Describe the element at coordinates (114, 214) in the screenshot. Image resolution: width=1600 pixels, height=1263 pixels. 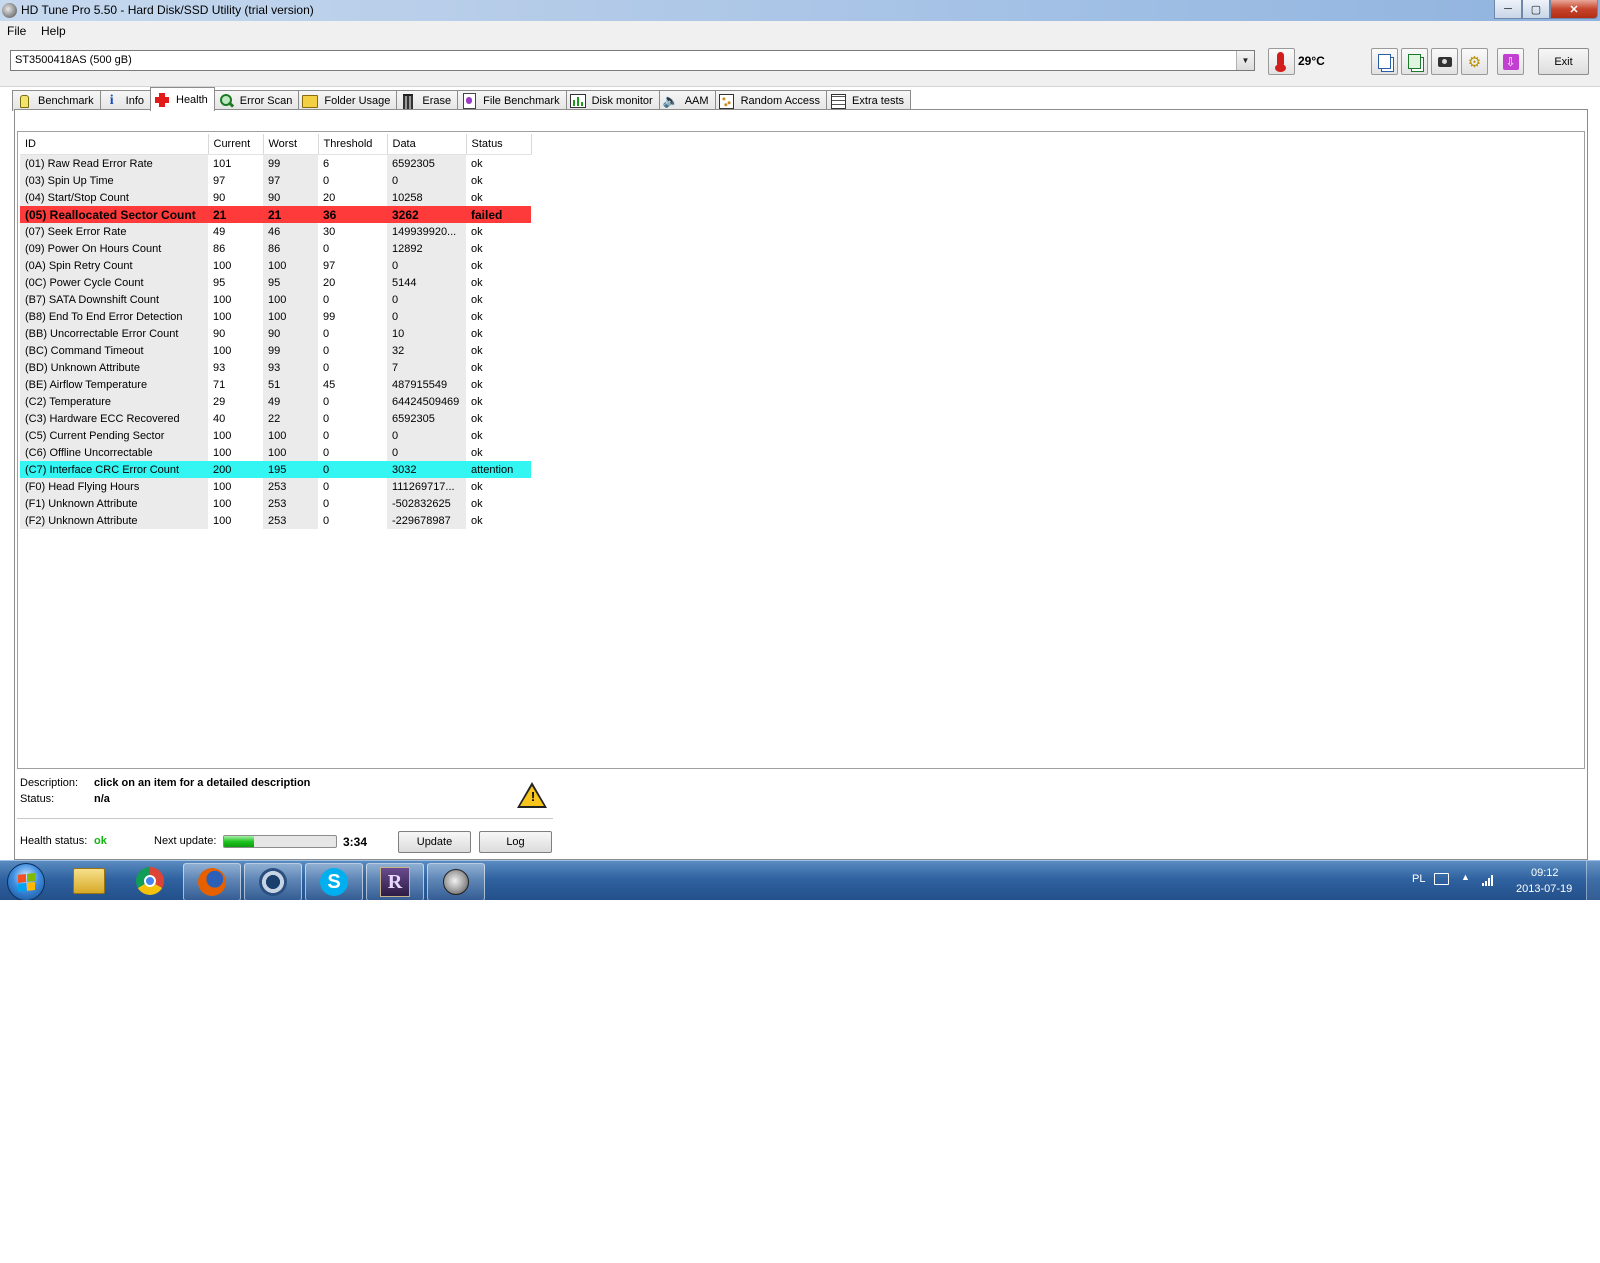
I see `attribute-id-cell: (05) Reallocated Sector Count` at that location.